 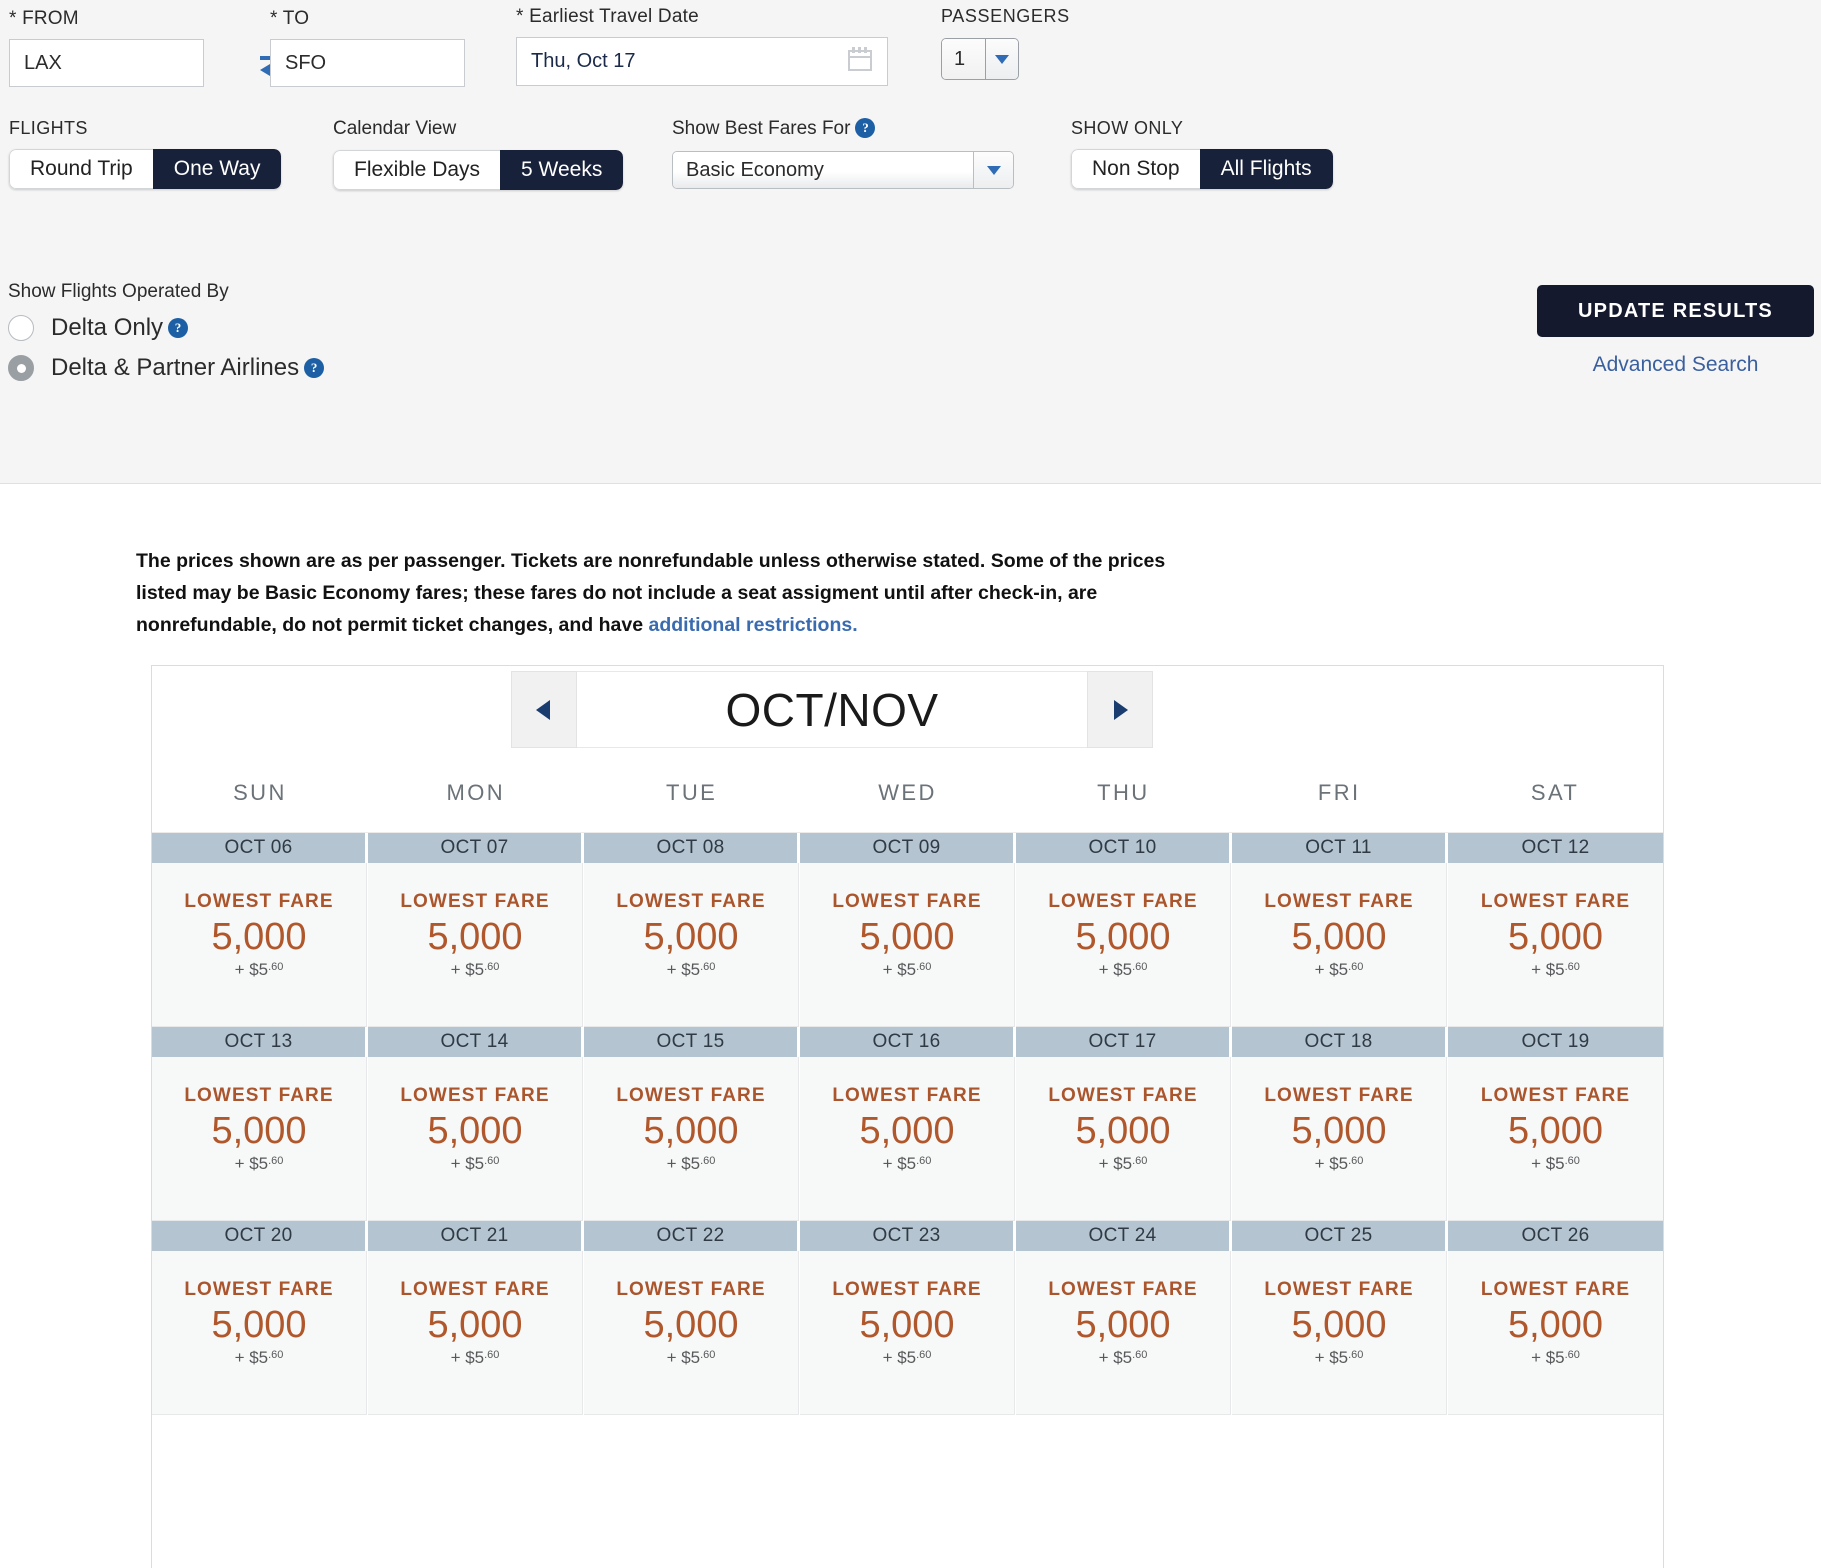 What do you see at coordinates (691, 1236) in the screenshot?
I see `calendar-date-band: OCT 22` at bounding box center [691, 1236].